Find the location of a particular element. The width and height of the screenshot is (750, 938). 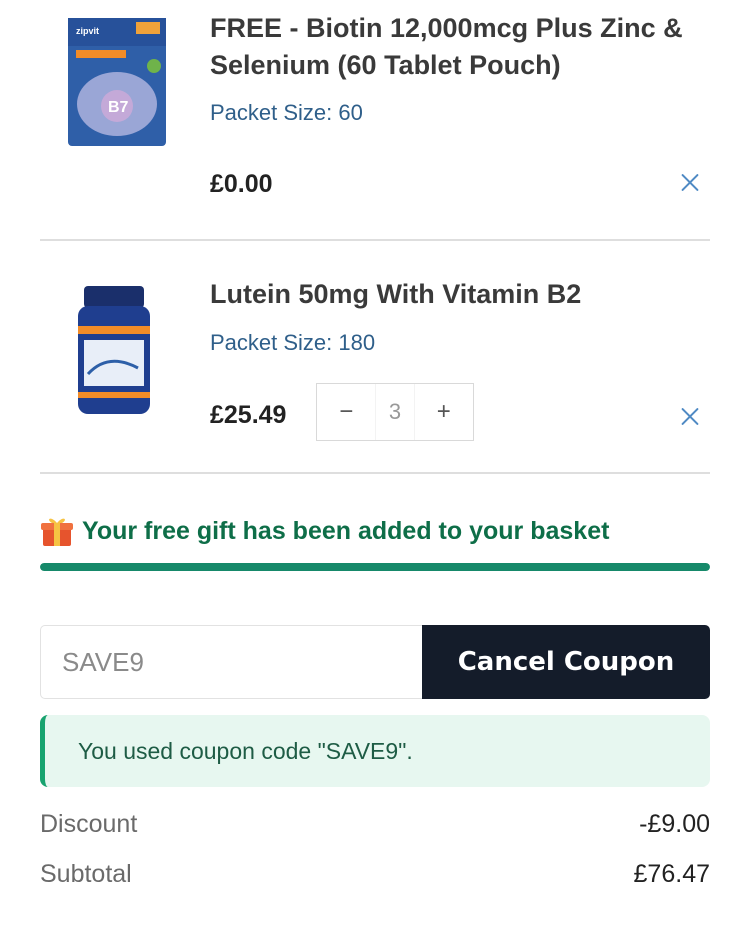

product-title: Lutein 50mg With Vitamin B2 is located at coordinates (460, 294).